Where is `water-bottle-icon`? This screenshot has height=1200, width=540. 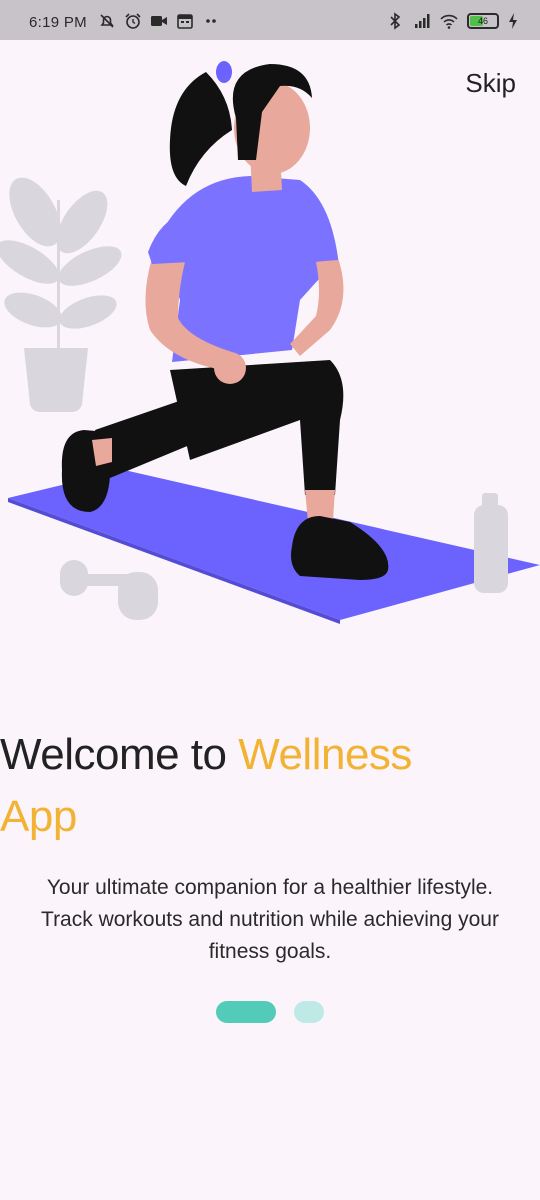
water-bottle-icon is located at coordinates (491, 543).